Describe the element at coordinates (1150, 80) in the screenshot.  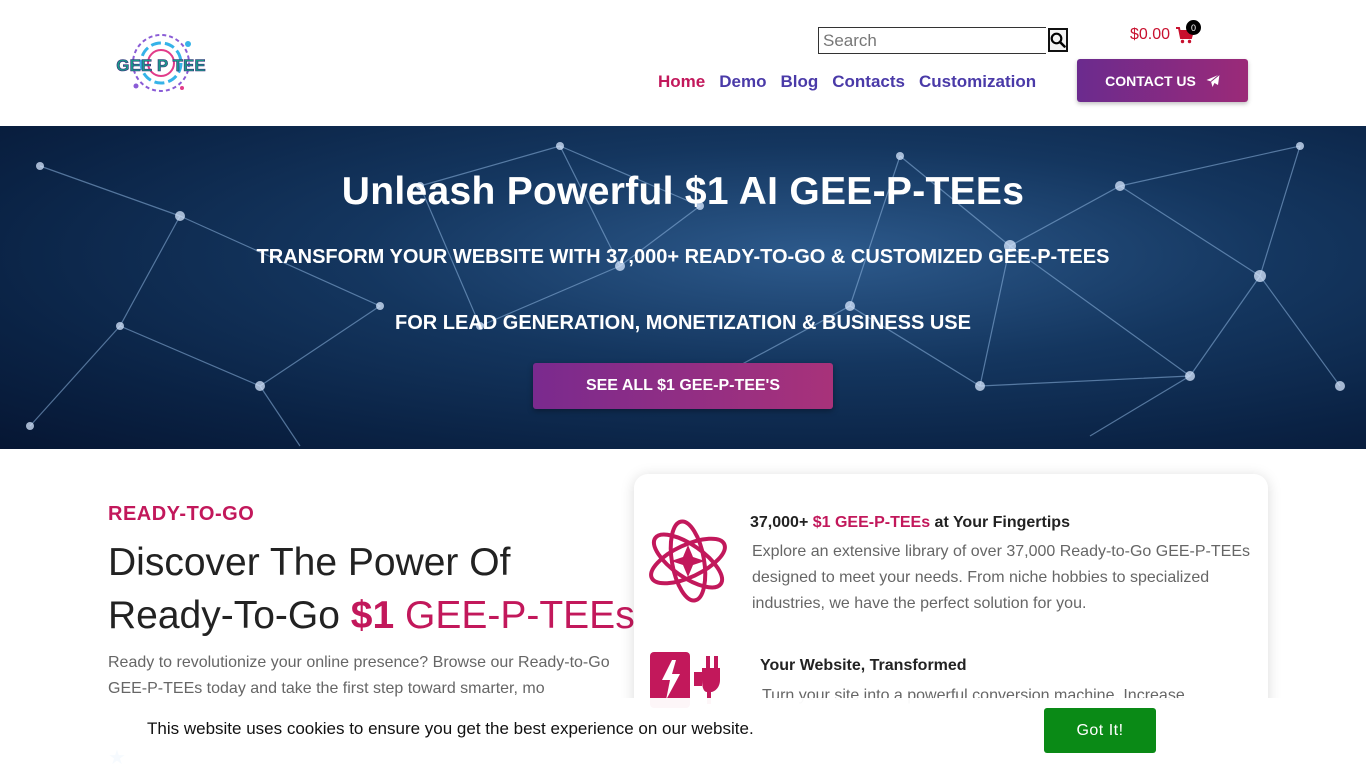
I see `contact-us-label: CONTACT US` at that location.